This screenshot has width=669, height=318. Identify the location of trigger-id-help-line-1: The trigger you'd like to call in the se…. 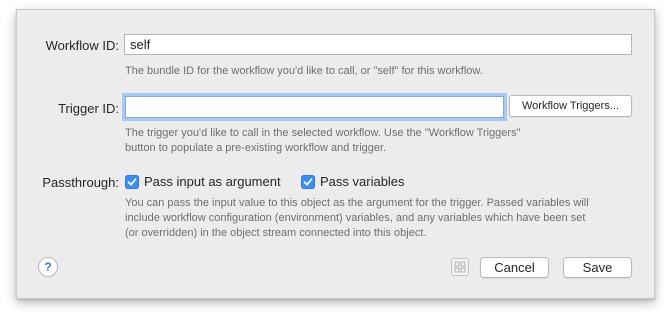
(323, 133).